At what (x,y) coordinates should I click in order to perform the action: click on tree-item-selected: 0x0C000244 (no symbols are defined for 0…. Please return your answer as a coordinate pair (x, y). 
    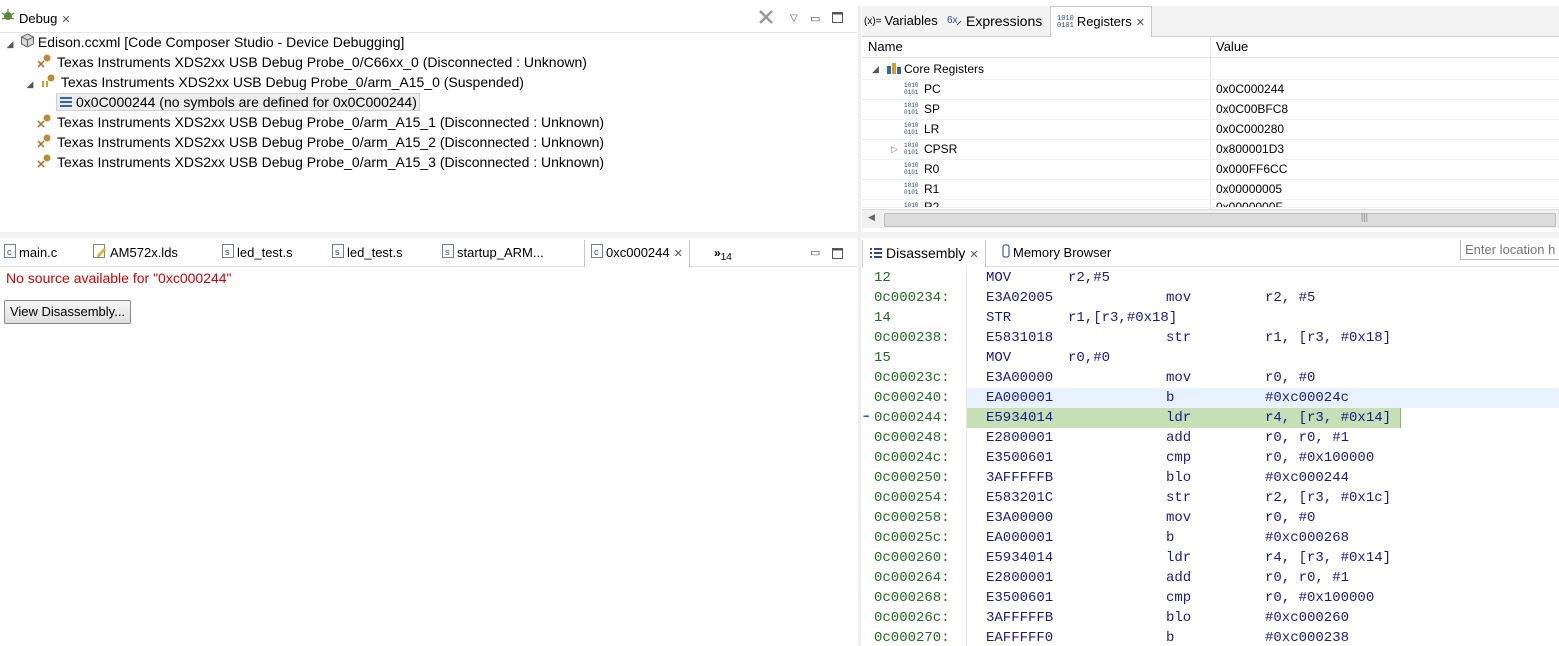
    Looking at the image, I should click on (238, 102).